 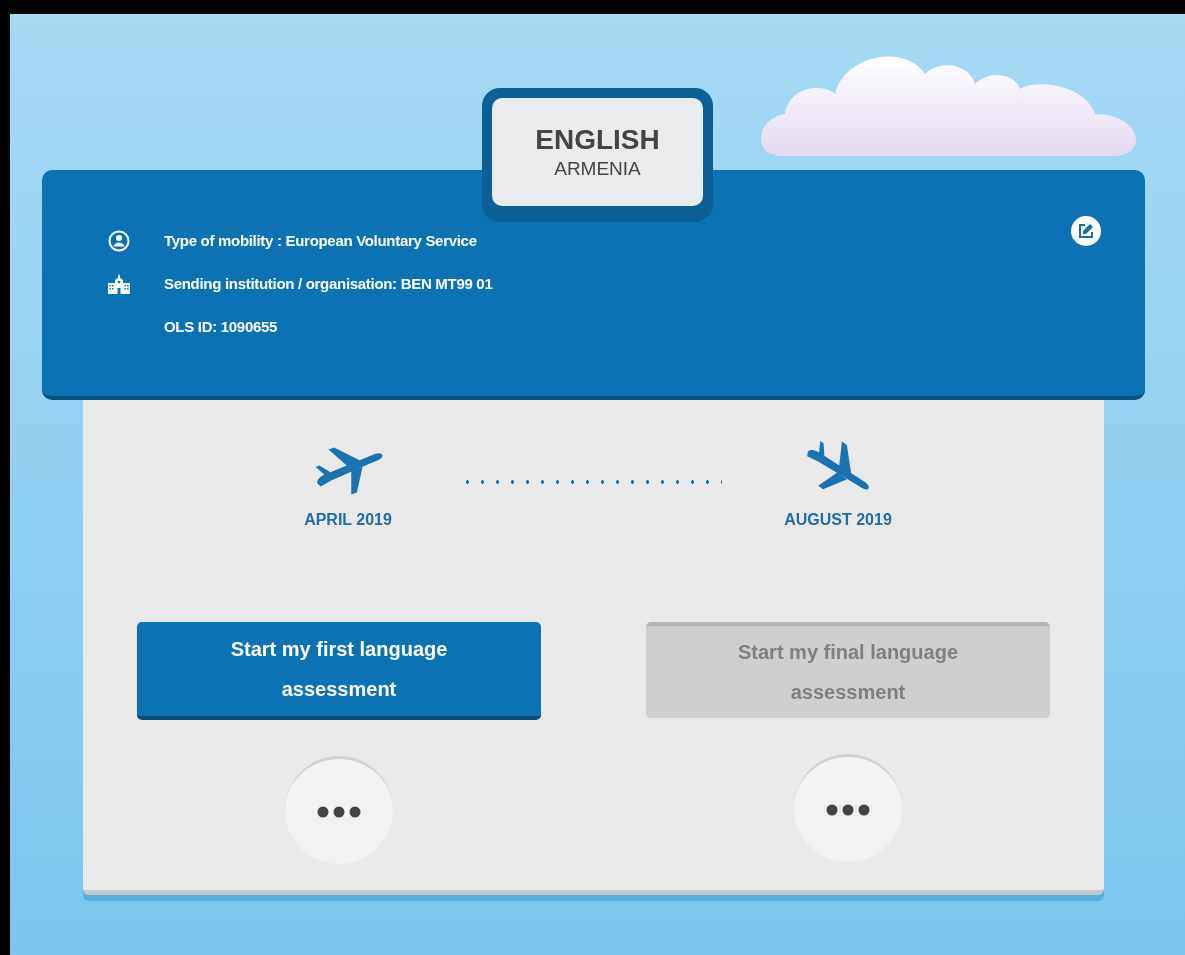 What do you see at coordinates (119, 241) in the screenshot?
I see `person-icon` at bounding box center [119, 241].